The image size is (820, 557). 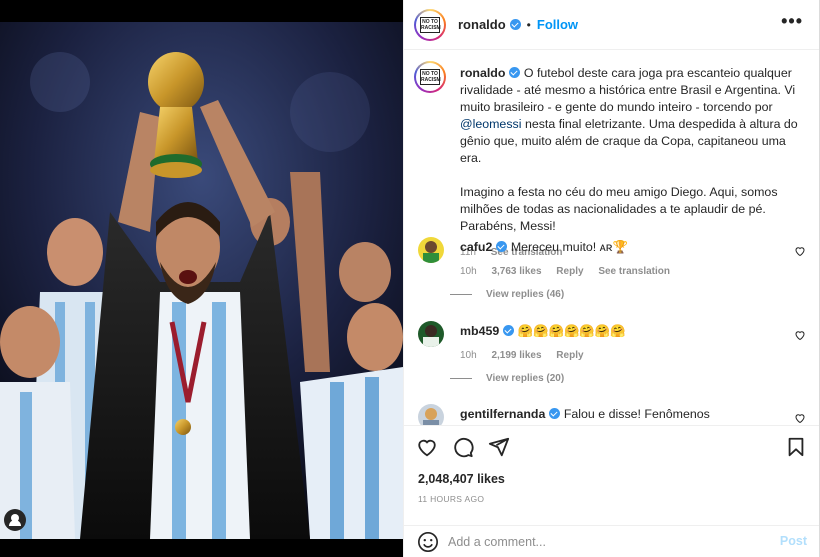 What do you see at coordinates (620, 355) in the screenshot?
I see `comment-meta: 10h 2,199 likes Reply` at bounding box center [620, 355].